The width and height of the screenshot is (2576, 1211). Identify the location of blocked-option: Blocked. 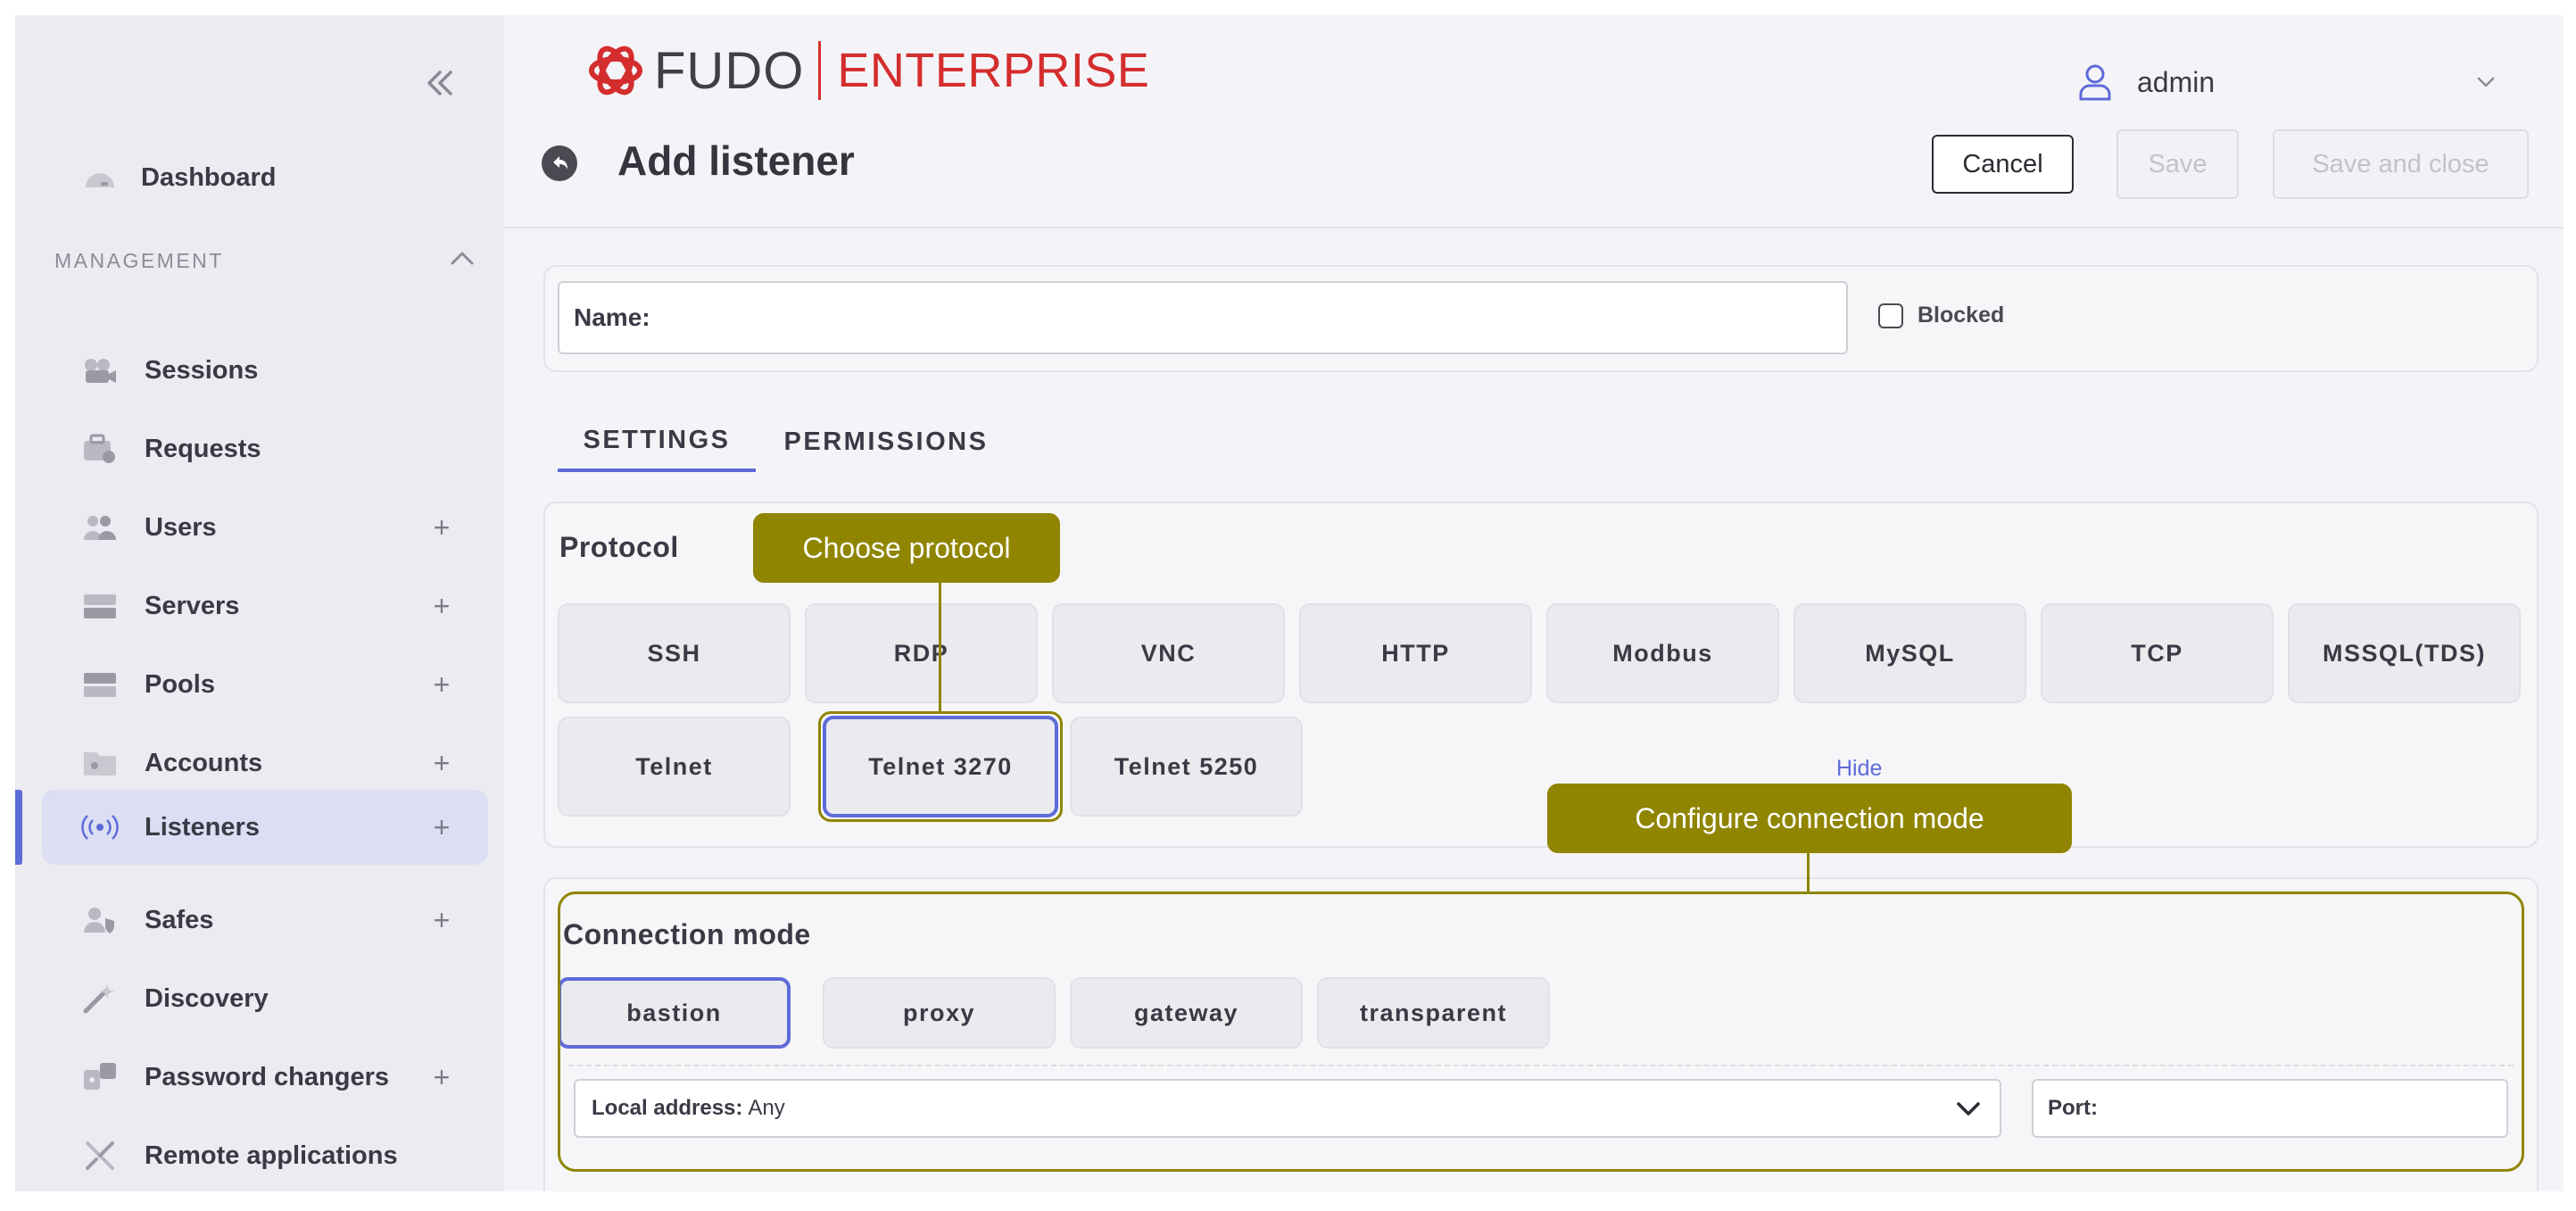
(1941, 316).